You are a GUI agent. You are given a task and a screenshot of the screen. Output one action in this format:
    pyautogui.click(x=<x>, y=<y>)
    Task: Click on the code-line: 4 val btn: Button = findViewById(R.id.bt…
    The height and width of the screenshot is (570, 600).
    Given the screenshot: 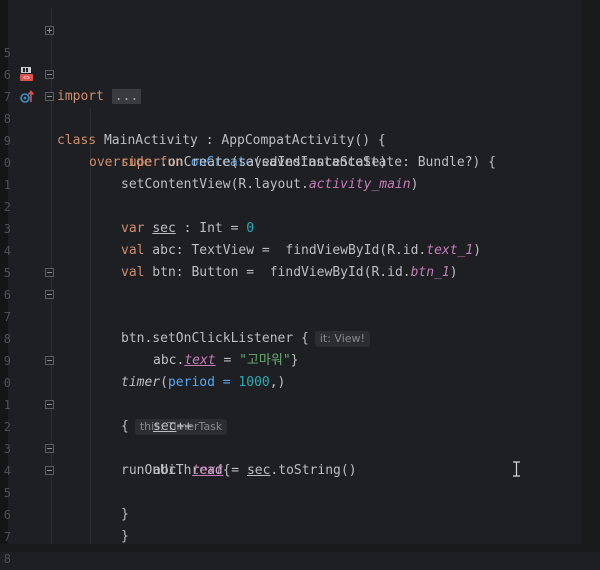 What is the action you would take?
    pyautogui.click(x=287, y=249)
    